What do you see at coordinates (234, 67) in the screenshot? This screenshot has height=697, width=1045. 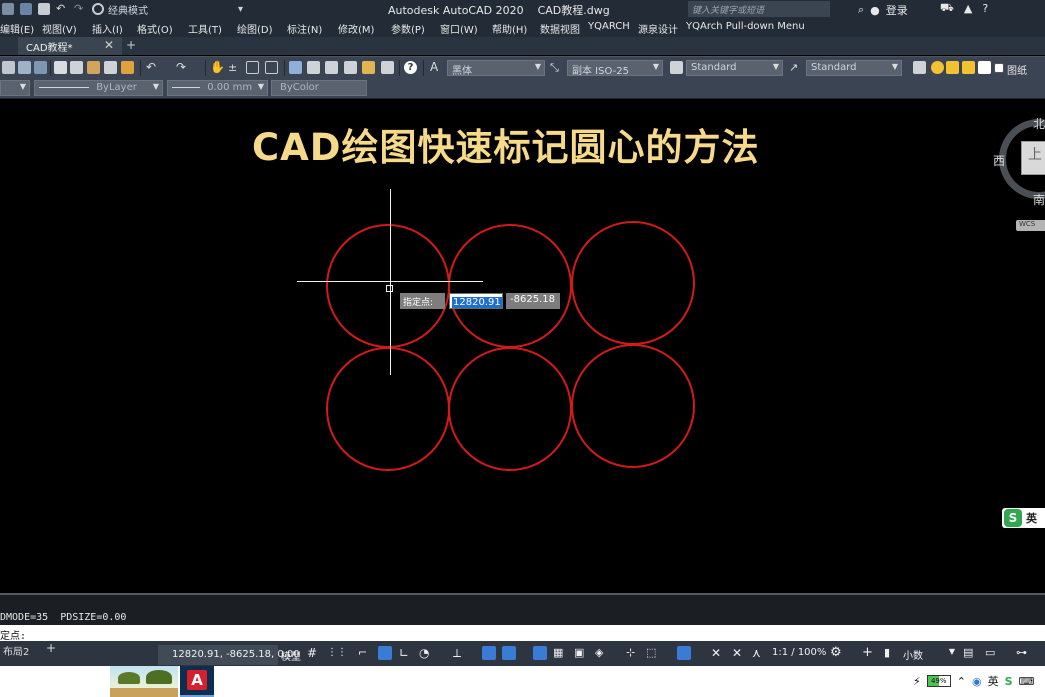 I see `zoom-realtime-icon: ±` at bounding box center [234, 67].